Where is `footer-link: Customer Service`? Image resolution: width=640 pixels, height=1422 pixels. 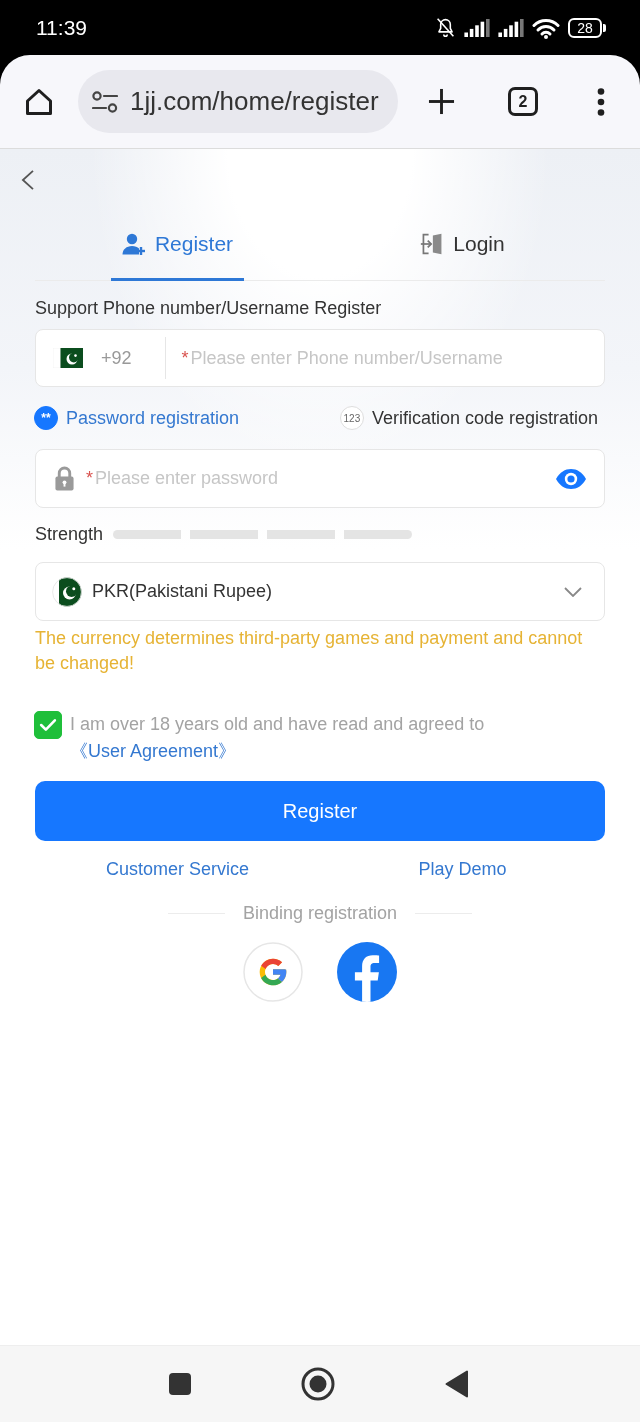 footer-link: Customer Service is located at coordinates (177, 869).